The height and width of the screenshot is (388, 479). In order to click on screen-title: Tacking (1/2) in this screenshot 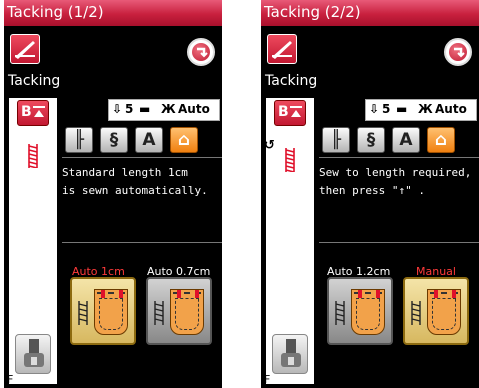, I will do `click(55, 12)`.